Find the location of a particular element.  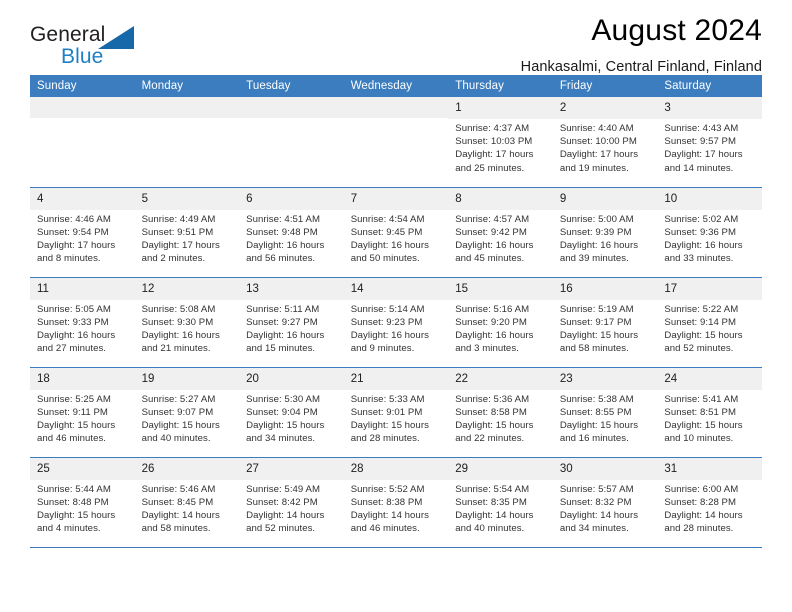

day-number: 25 is located at coordinates (82, 468).